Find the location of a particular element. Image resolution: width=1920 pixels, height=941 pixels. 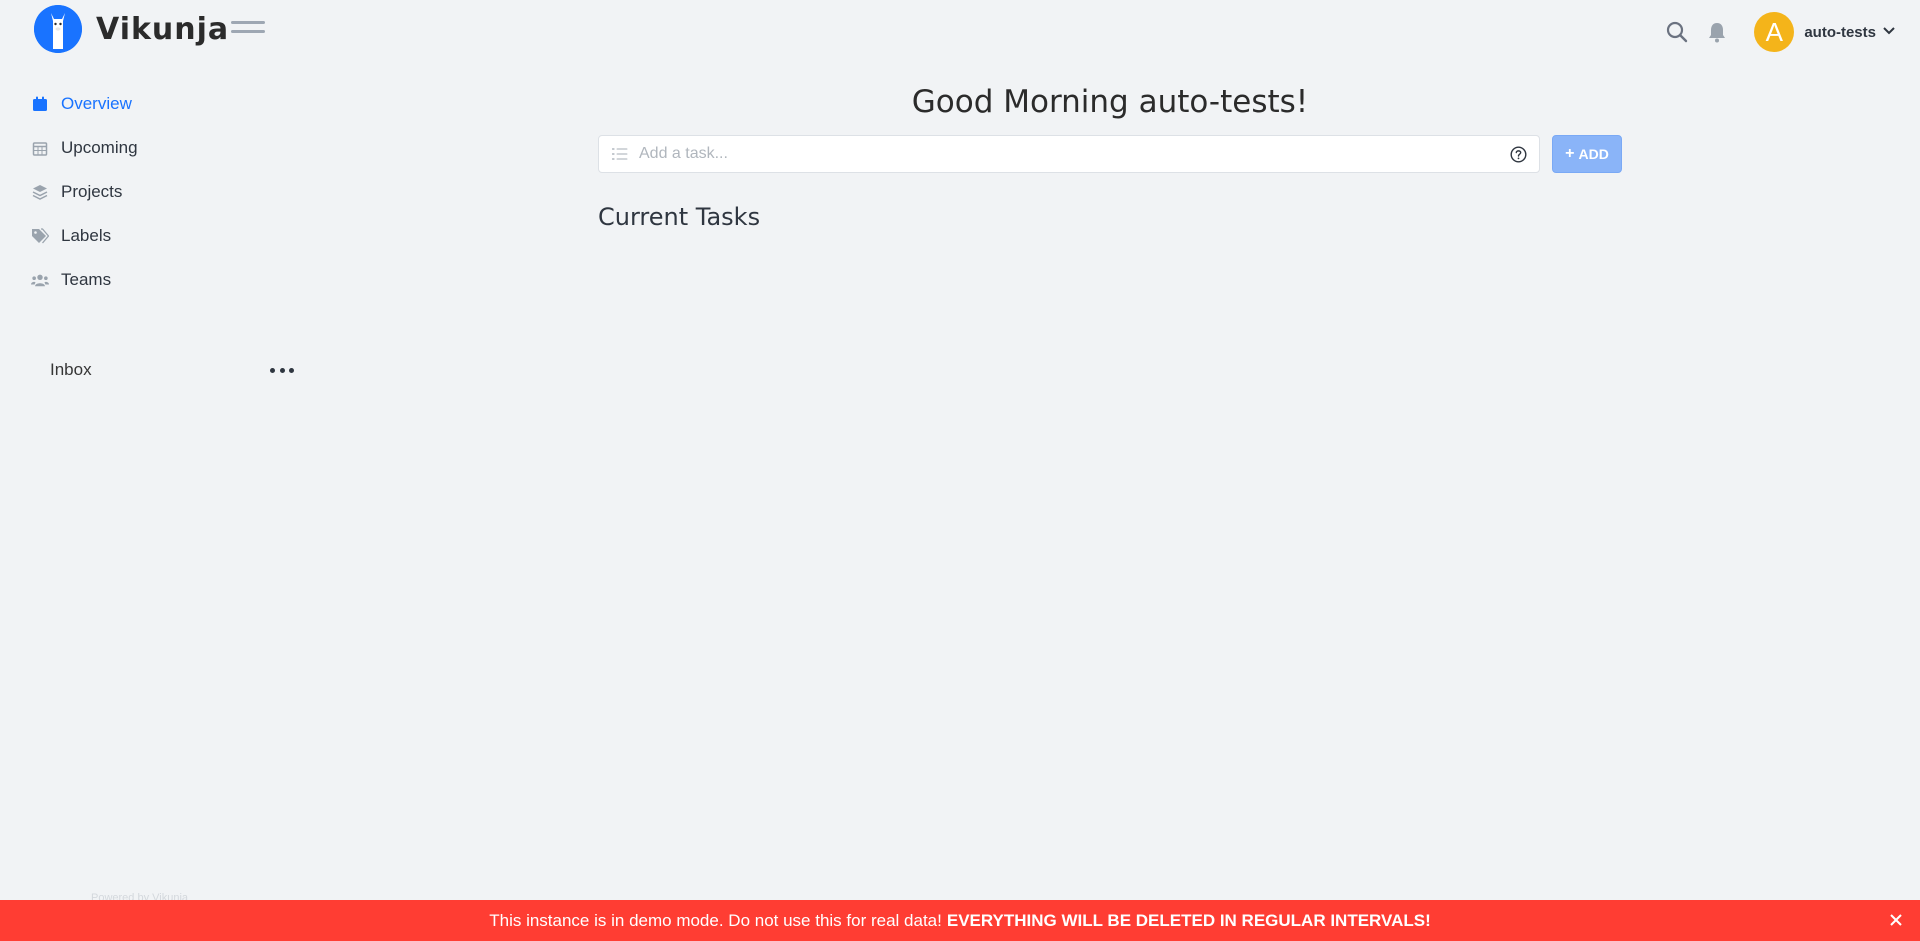

close-icon is located at coordinates (1896, 920).